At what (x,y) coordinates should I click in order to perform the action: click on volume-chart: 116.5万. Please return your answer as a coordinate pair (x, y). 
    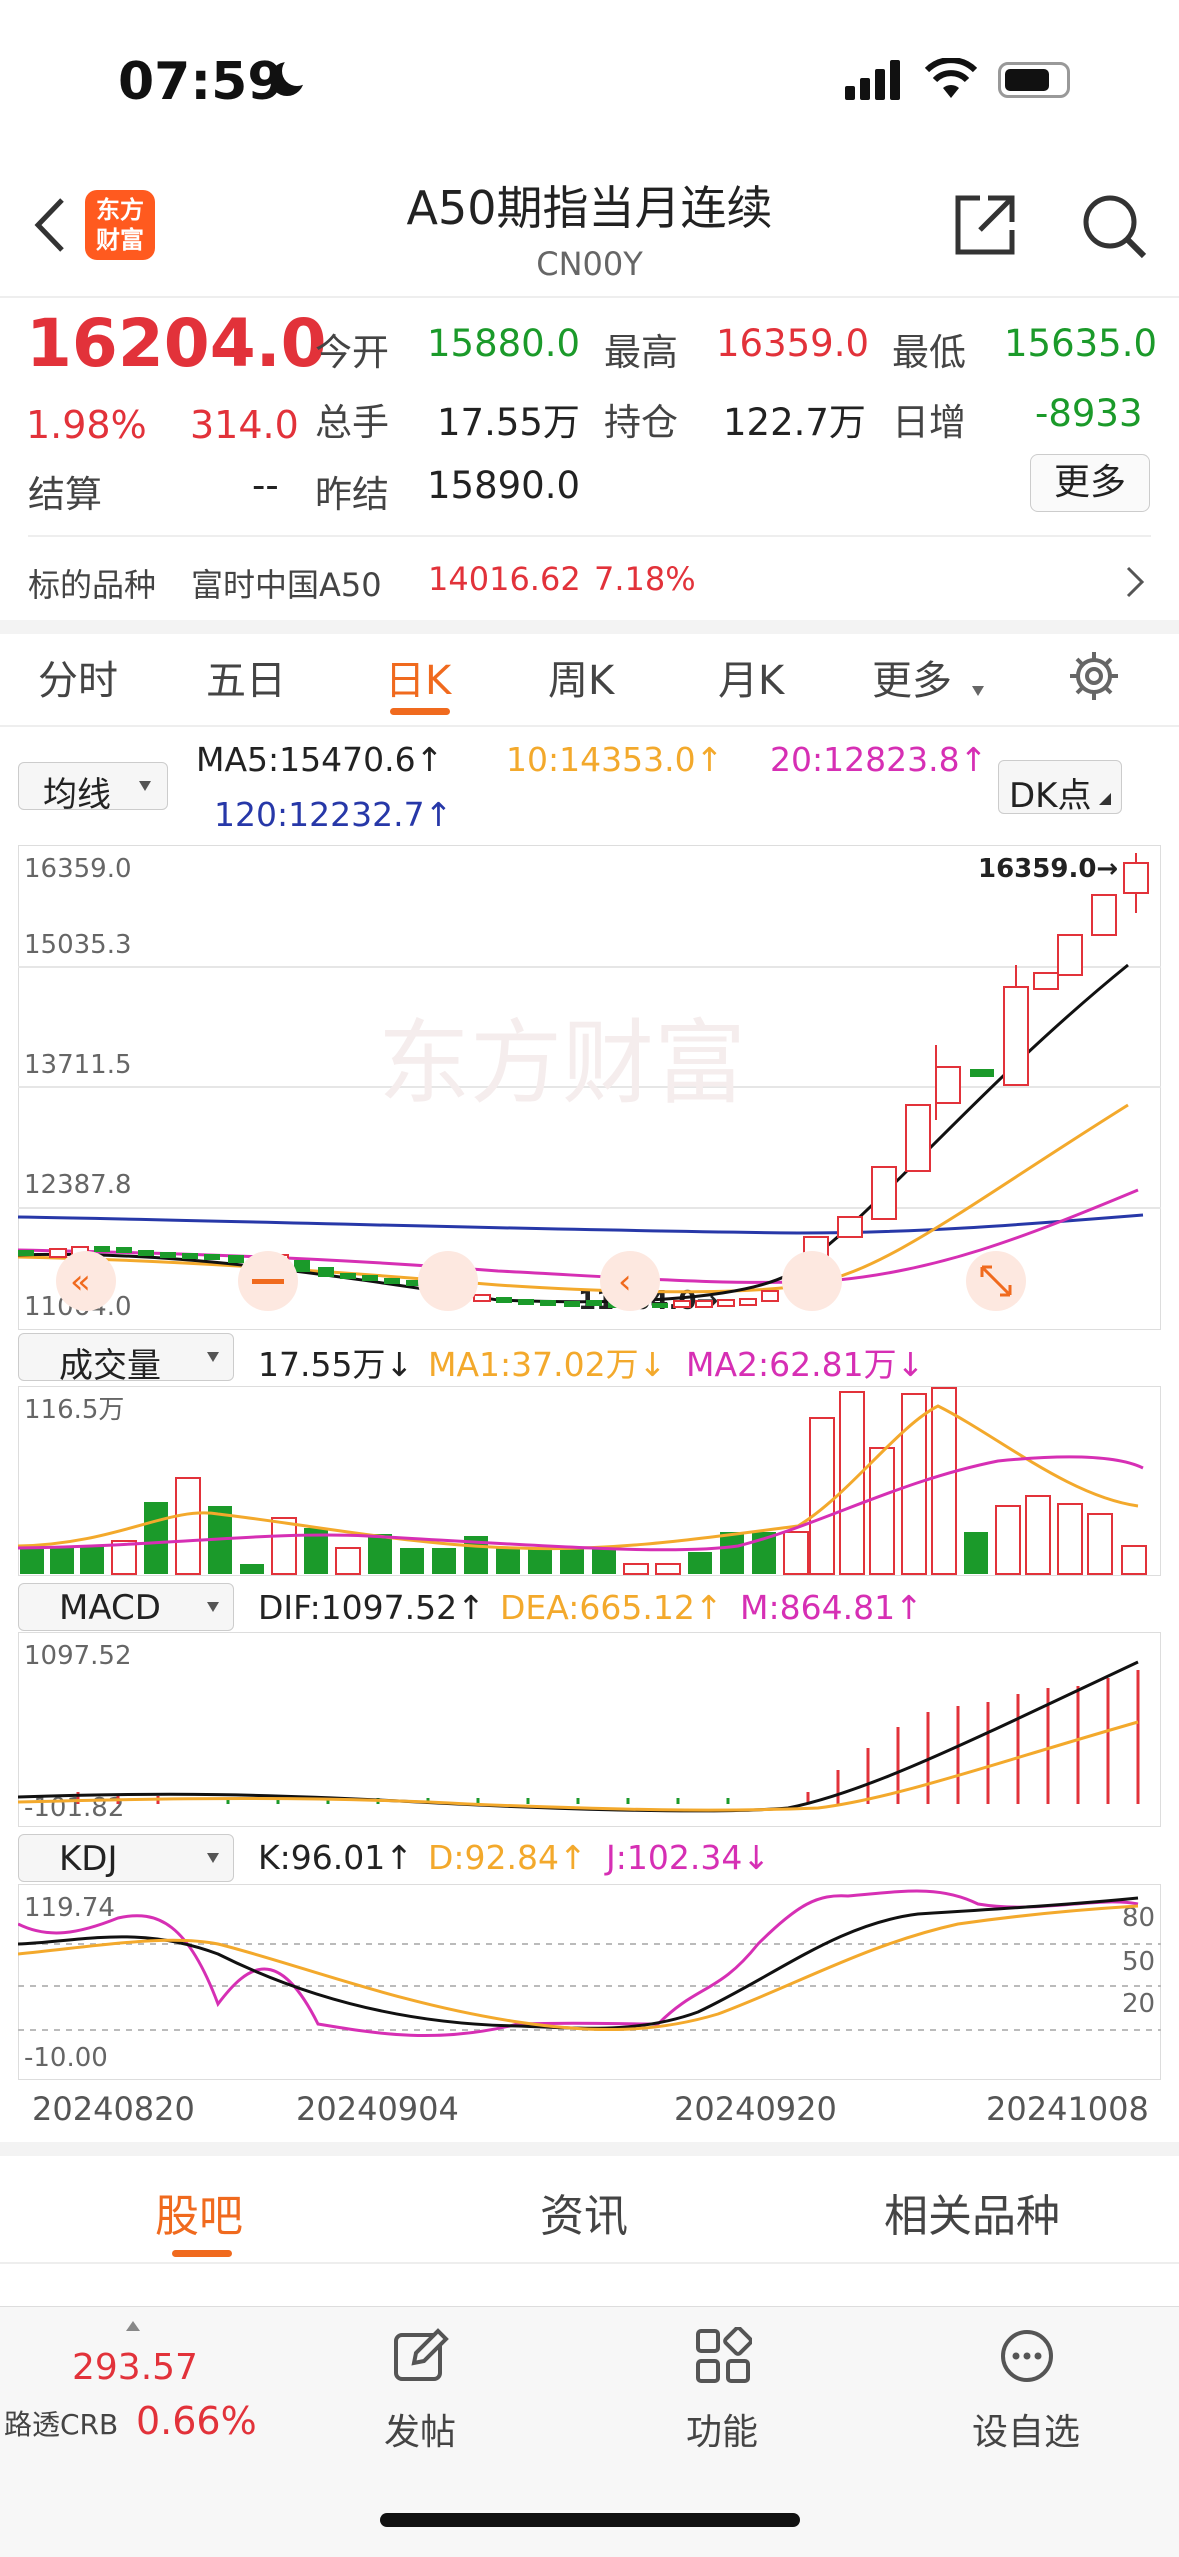
    Looking at the image, I should click on (589, 1481).